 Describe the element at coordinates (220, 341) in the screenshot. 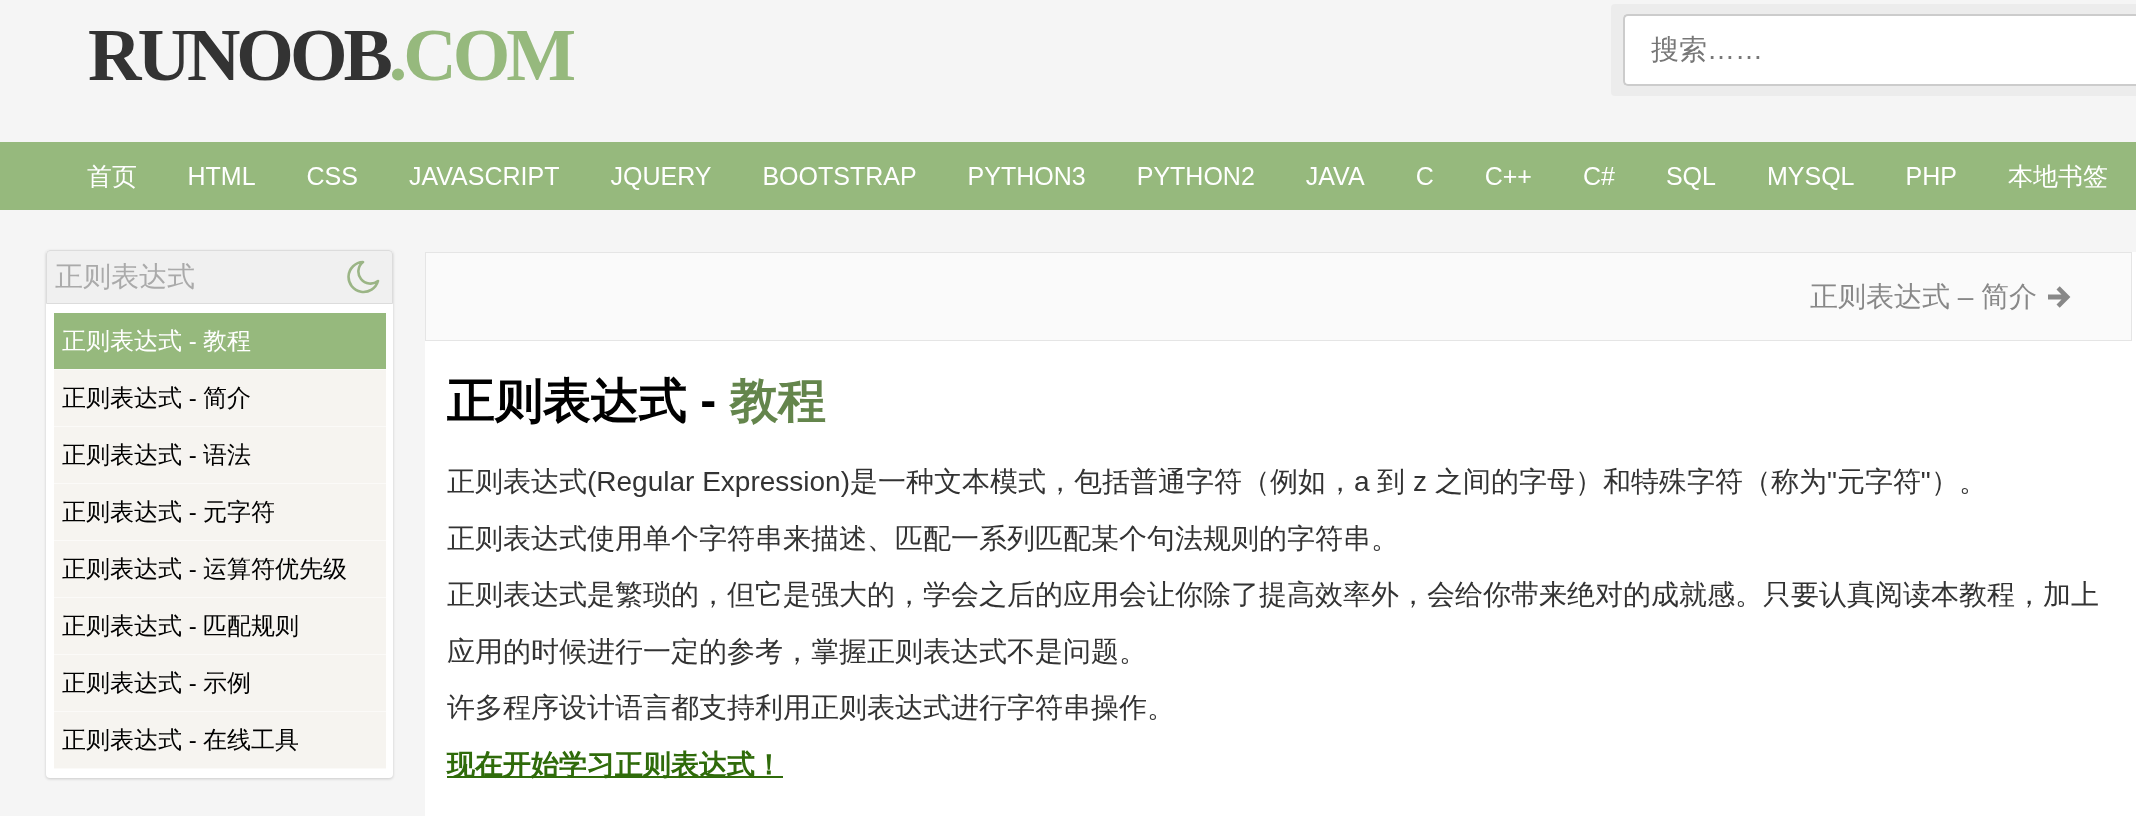

I see `sidebar-item: 正则表达式 - 教程` at that location.